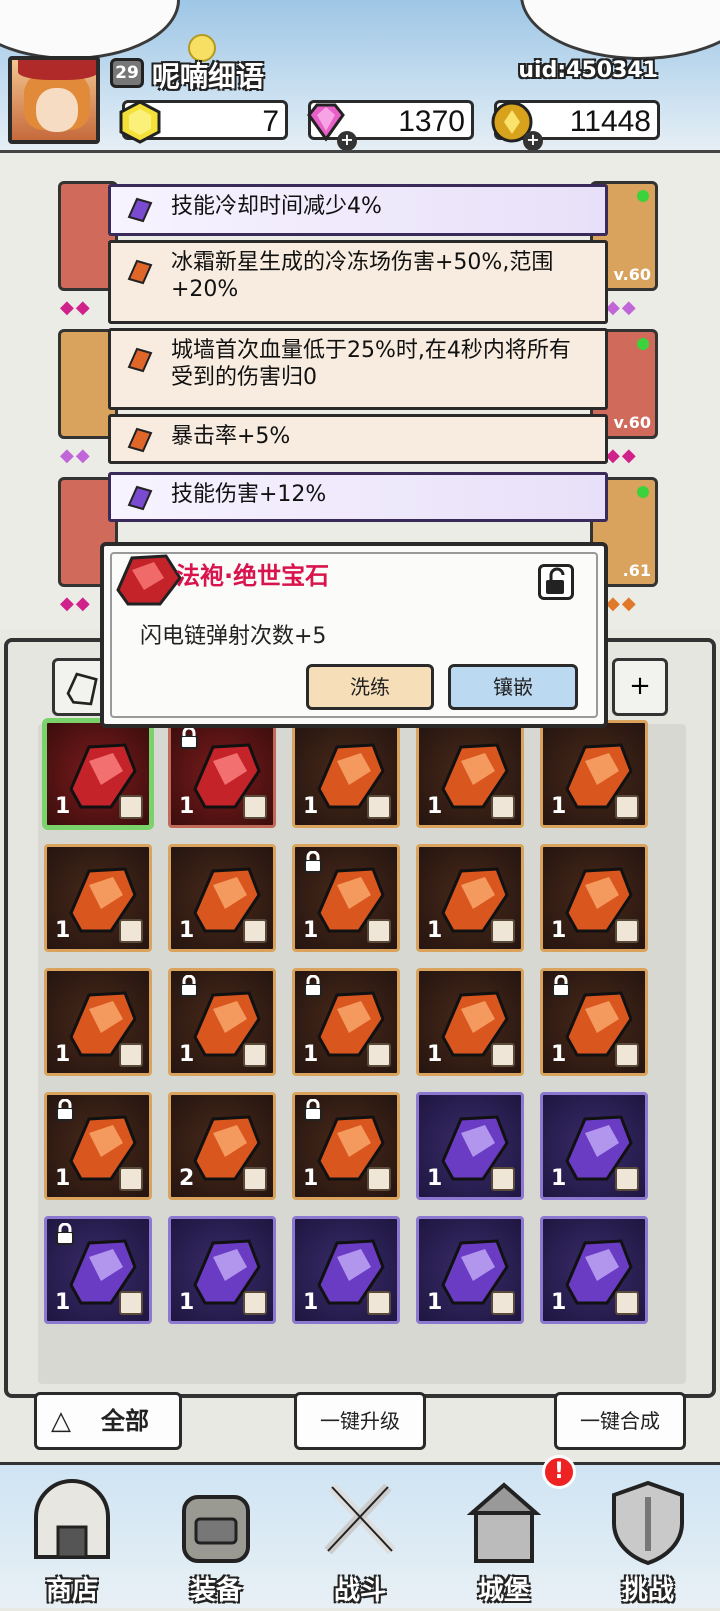  What do you see at coordinates (643, 196) in the screenshot?
I see `ready-dot-icon` at bounding box center [643, 196].